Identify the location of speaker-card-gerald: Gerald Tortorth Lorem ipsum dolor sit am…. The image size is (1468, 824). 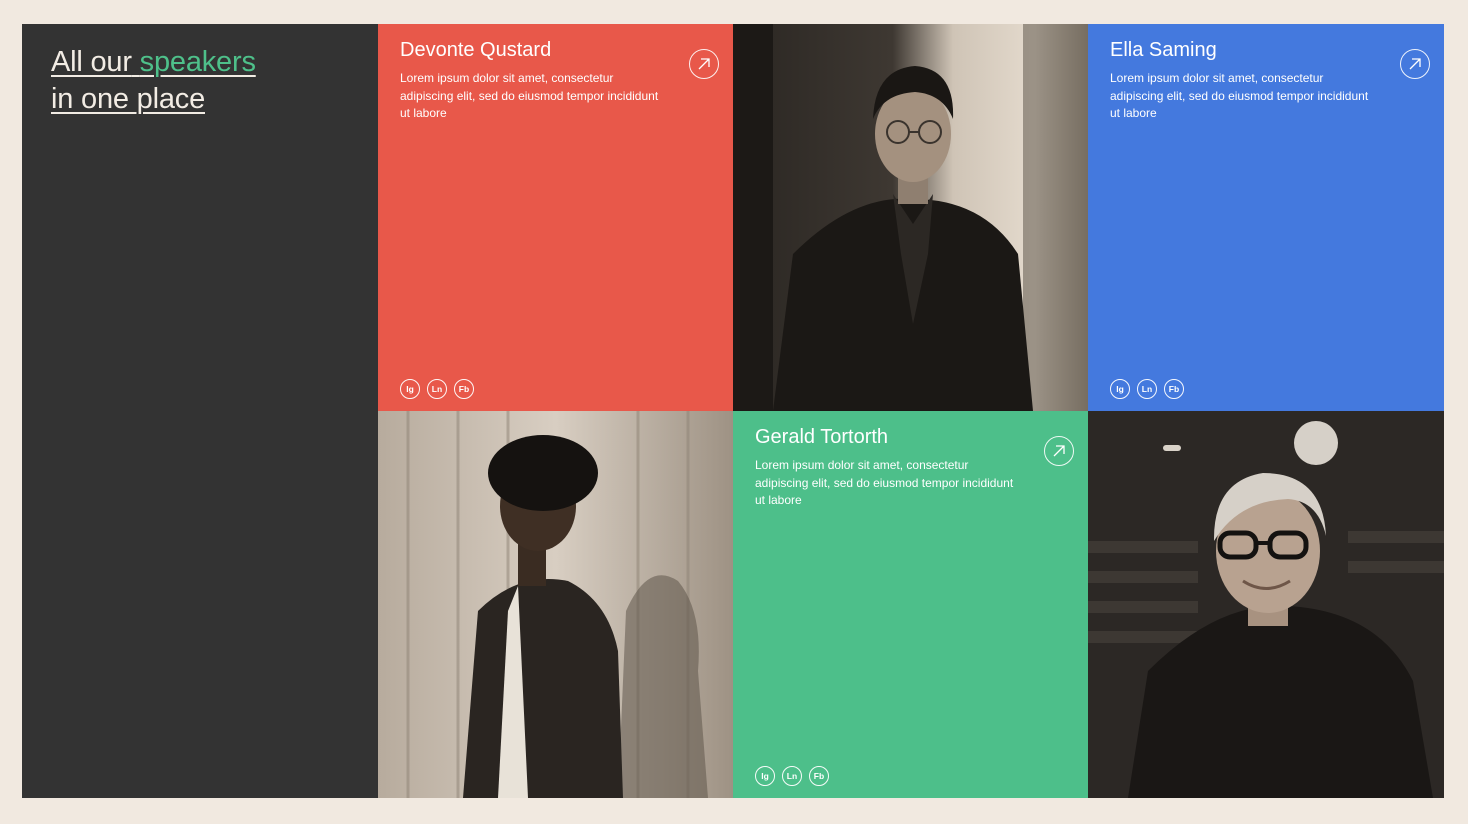
(910, 604).